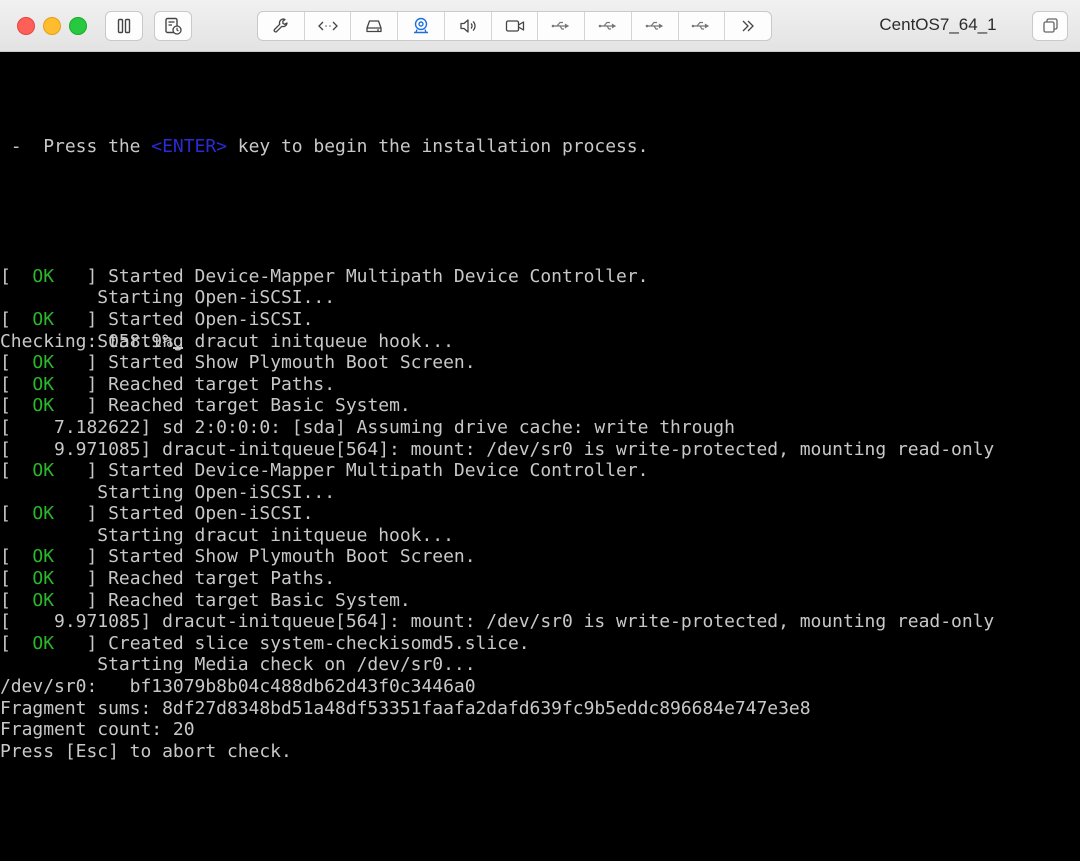  What do you see at coordinates (1050, 26) in the screenshot?
I see `fullscreen-button` at bounding box center [1050, 26].